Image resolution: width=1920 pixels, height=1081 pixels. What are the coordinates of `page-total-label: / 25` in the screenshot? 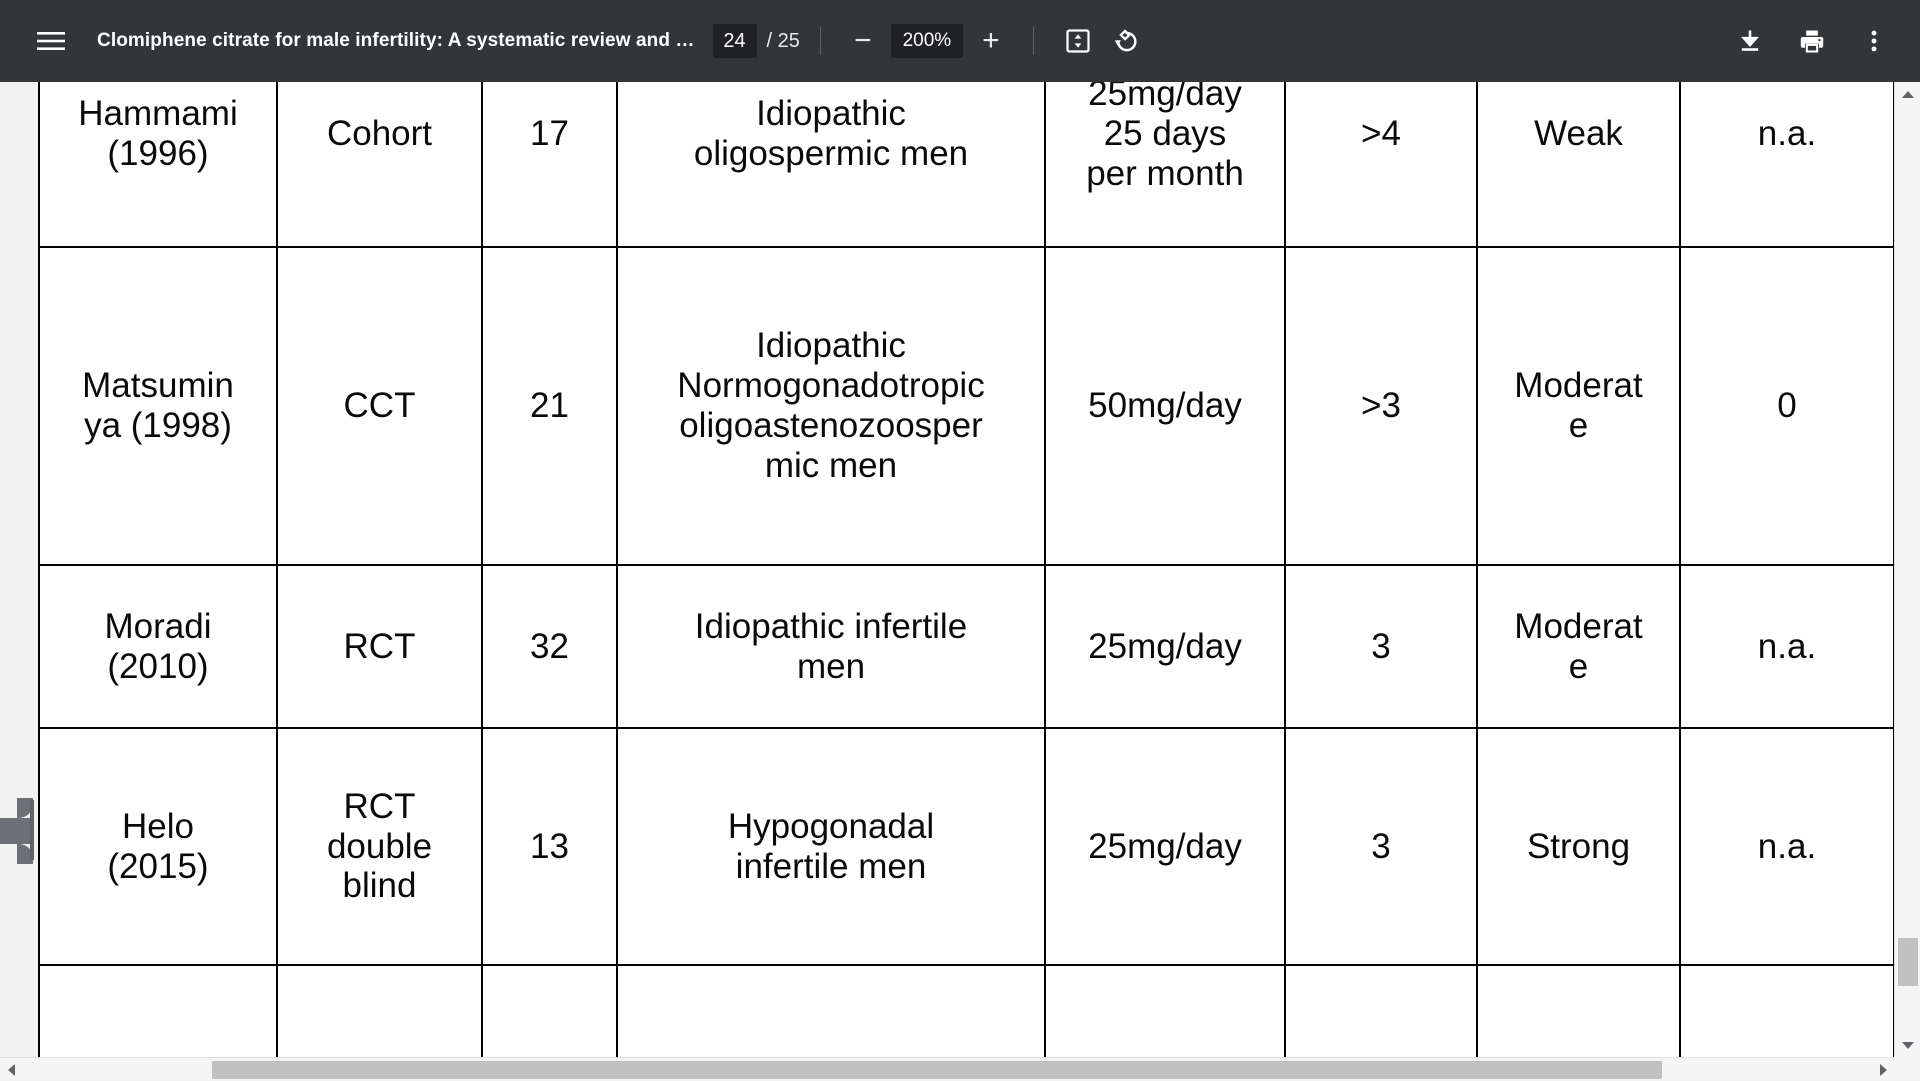 It's located at (783, 41).